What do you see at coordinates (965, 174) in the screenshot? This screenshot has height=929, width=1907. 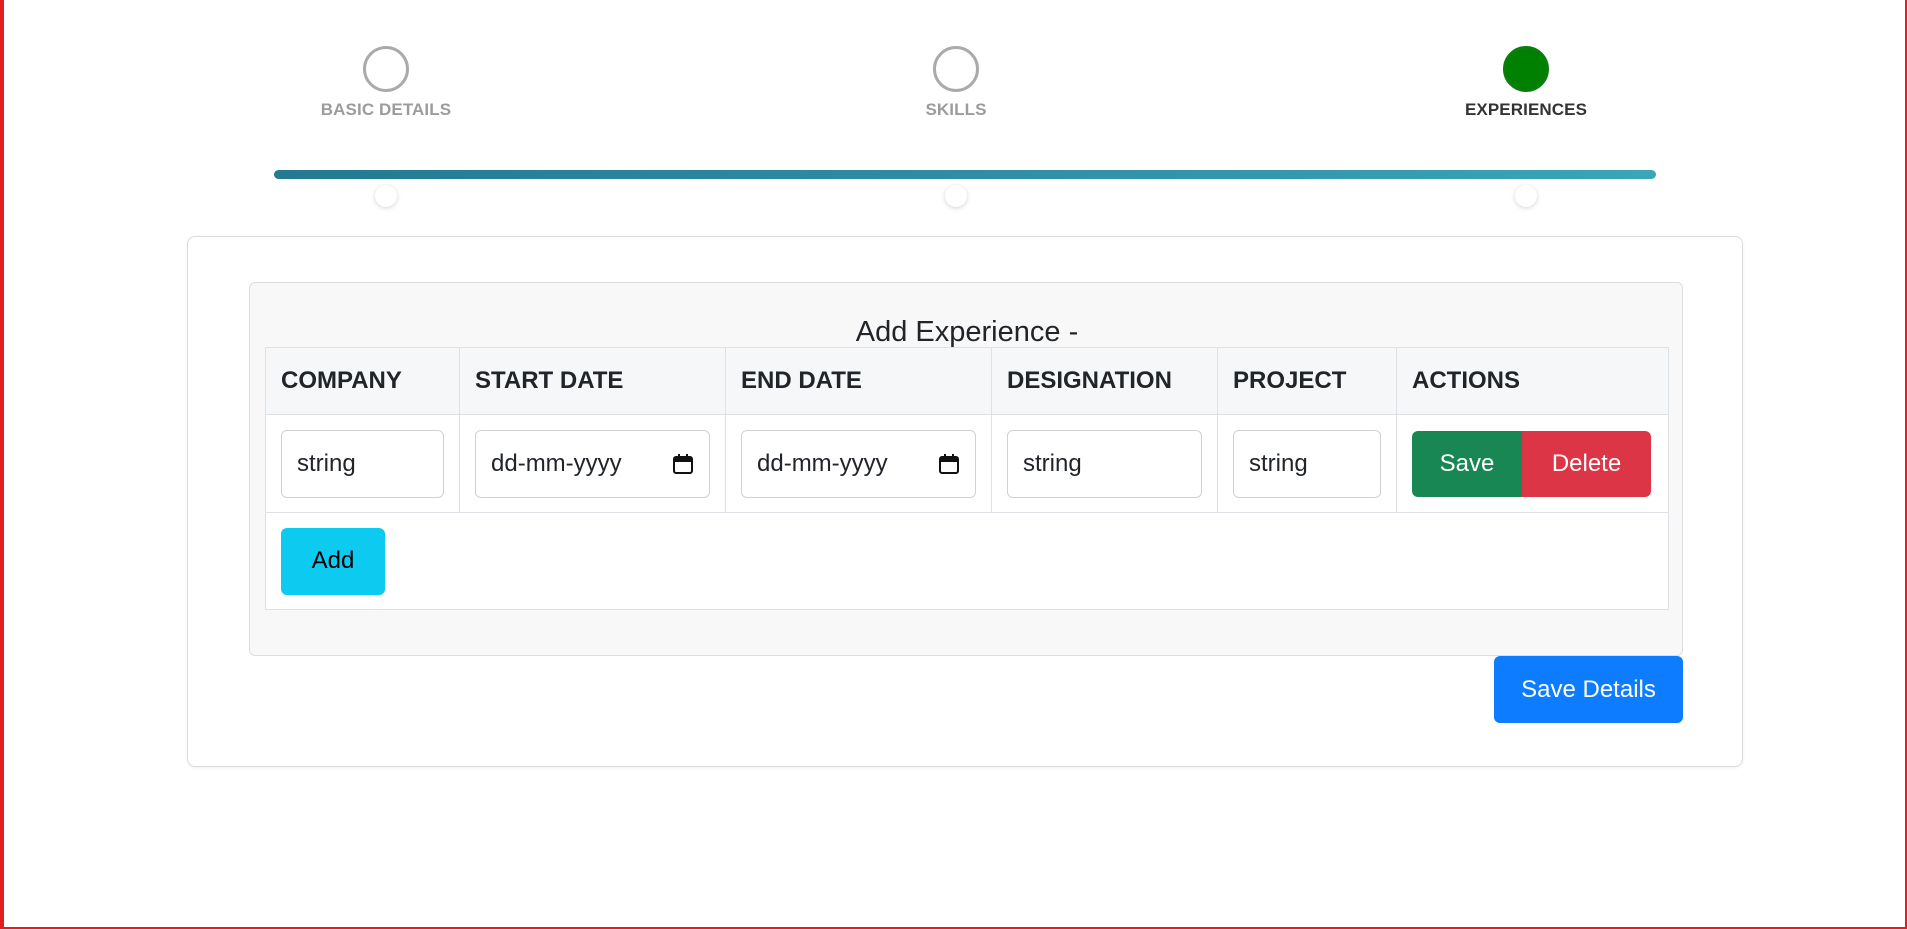 I see `progress-bar` at bounding box center [965, 174].